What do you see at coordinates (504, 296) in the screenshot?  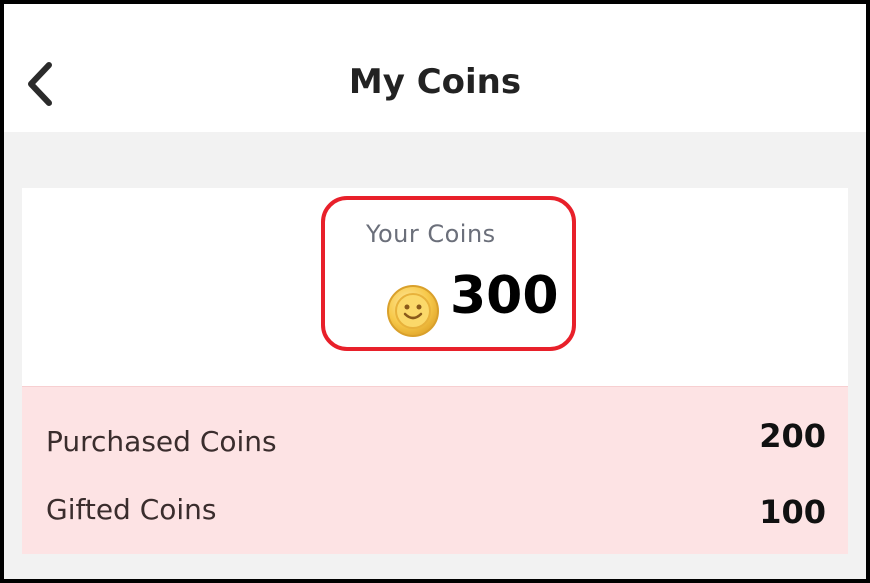 I see `total-coins-value: 300` at bounding box center [504, 296].